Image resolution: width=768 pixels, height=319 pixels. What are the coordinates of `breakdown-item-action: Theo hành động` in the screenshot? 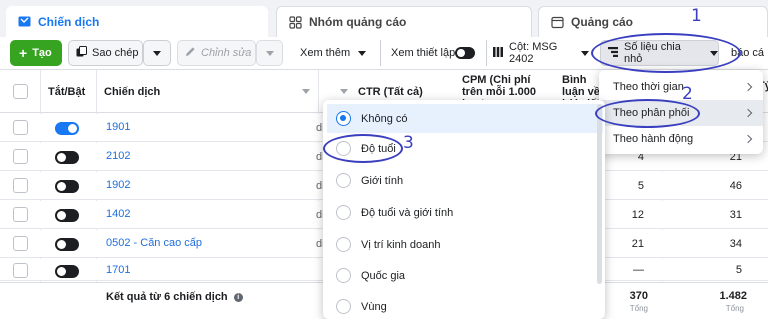 It's located at (681, 139).